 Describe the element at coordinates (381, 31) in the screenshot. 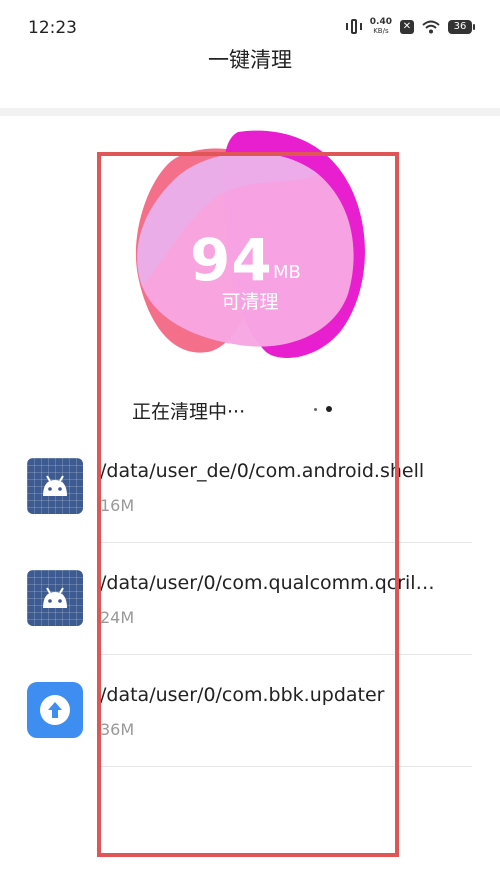

I see `network-speed-unit: KB/s` at that location.